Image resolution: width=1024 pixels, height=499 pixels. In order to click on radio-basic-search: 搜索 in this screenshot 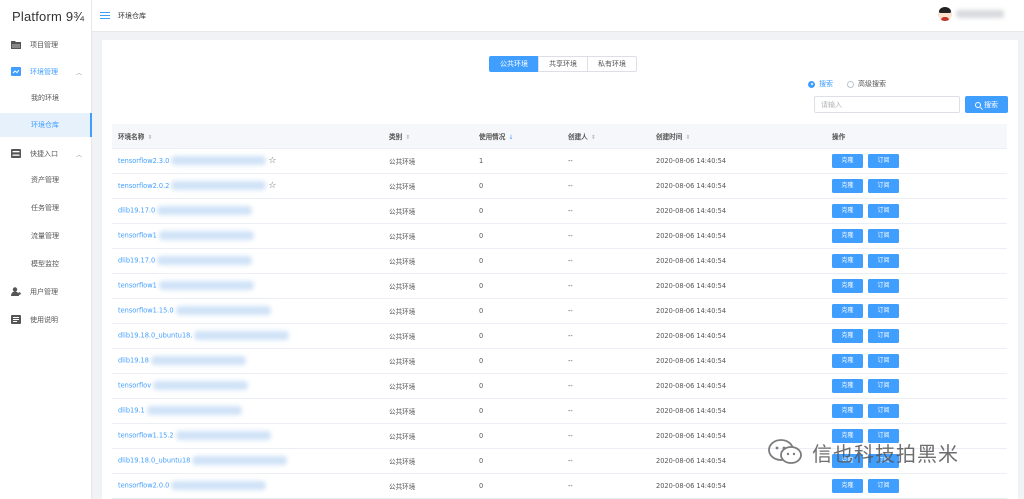, I will do `click(820, 84)`.